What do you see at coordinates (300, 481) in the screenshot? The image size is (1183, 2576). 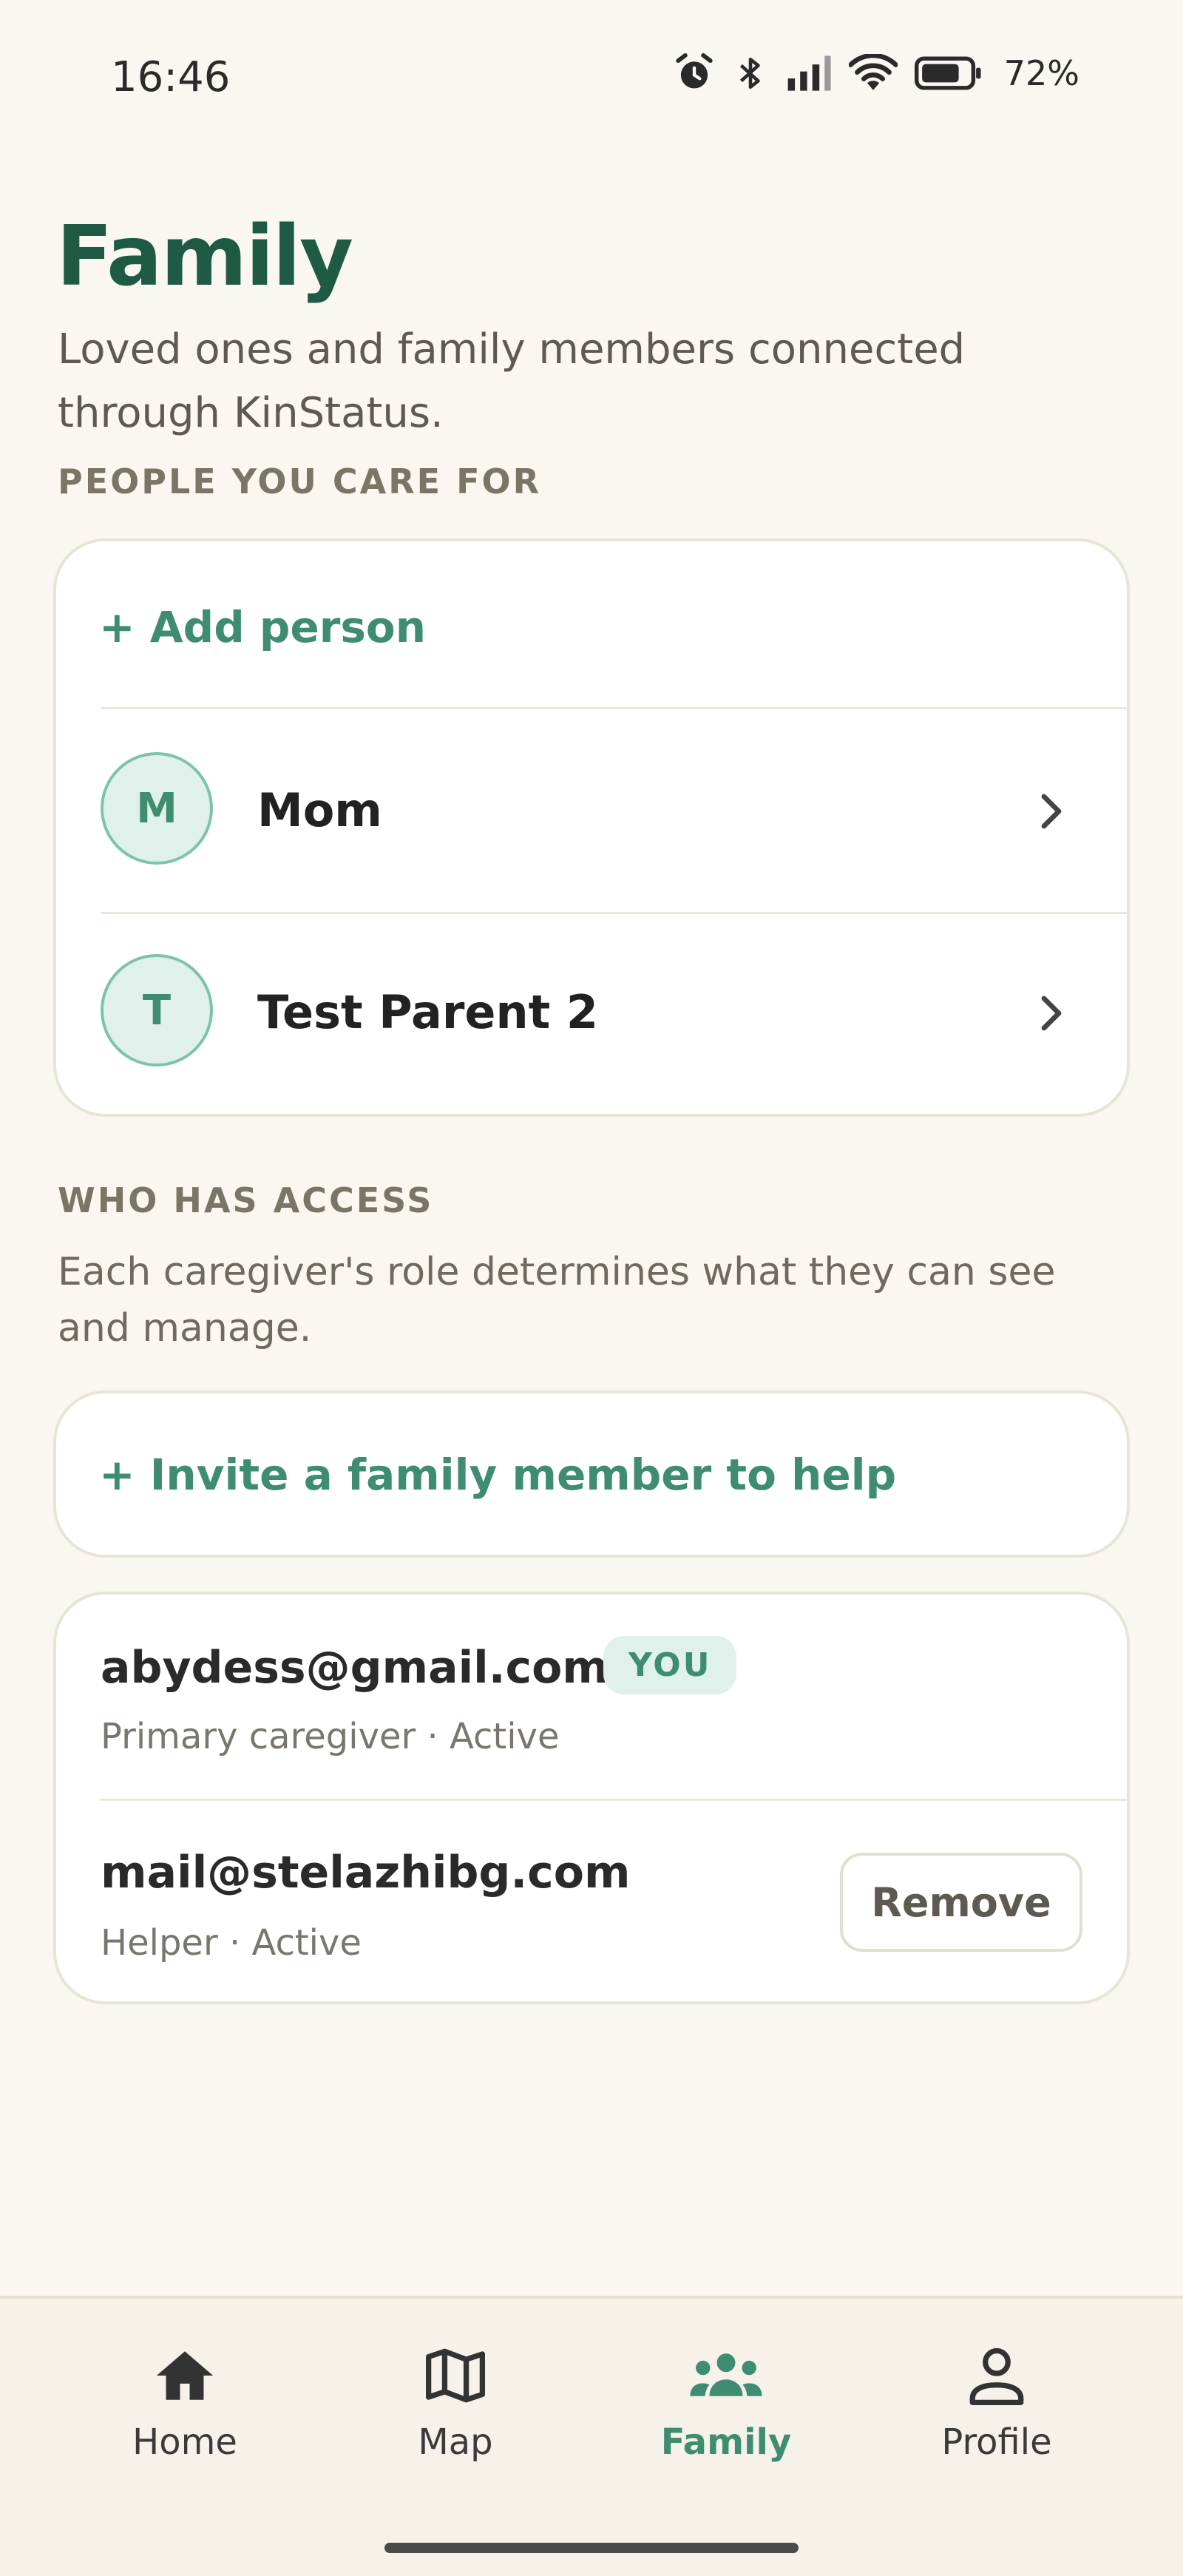 I see `section-label-people: PEOPLE YOU CARE FOR` at bounding box center [300, 481].